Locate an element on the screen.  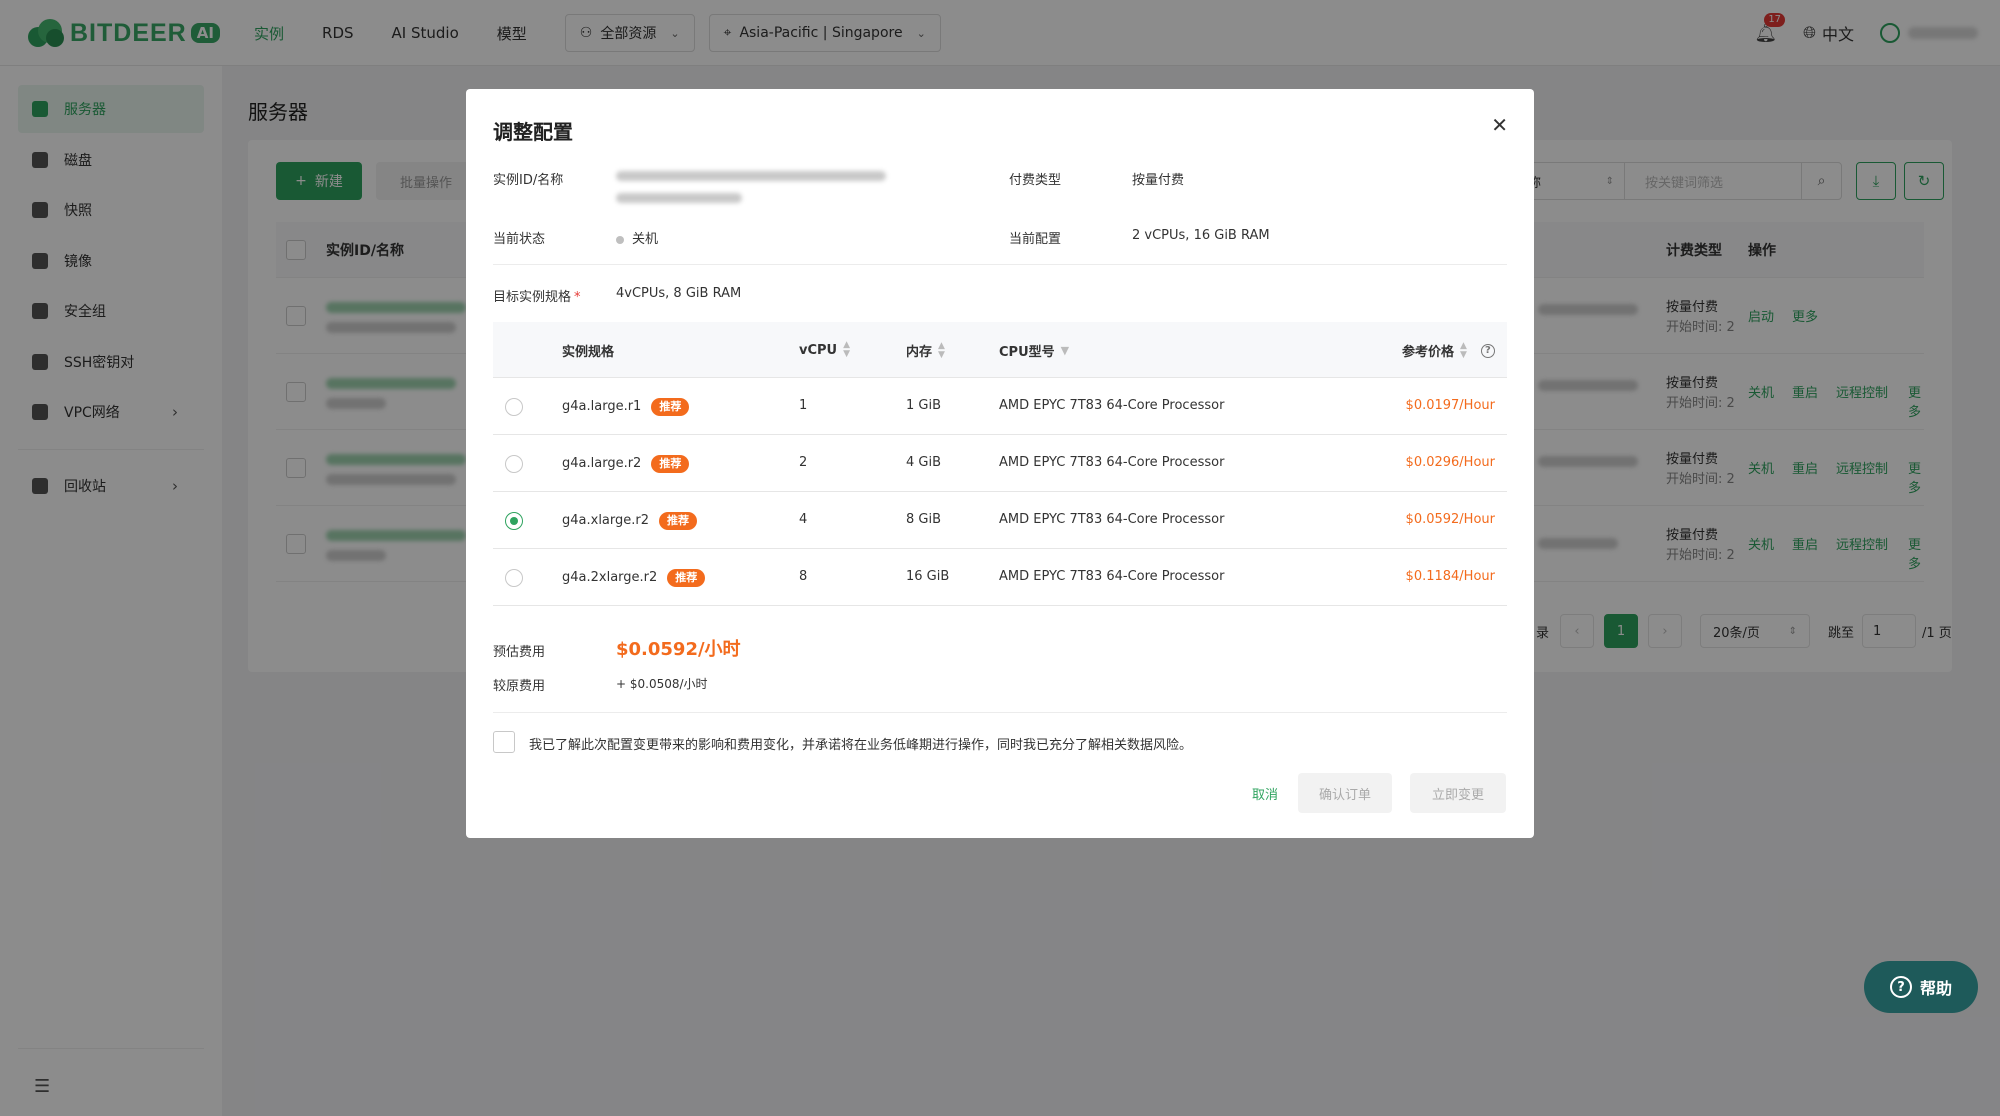
spec-name-cell: g4a.large.r2 推荐 is located at coordinates (626, 464).